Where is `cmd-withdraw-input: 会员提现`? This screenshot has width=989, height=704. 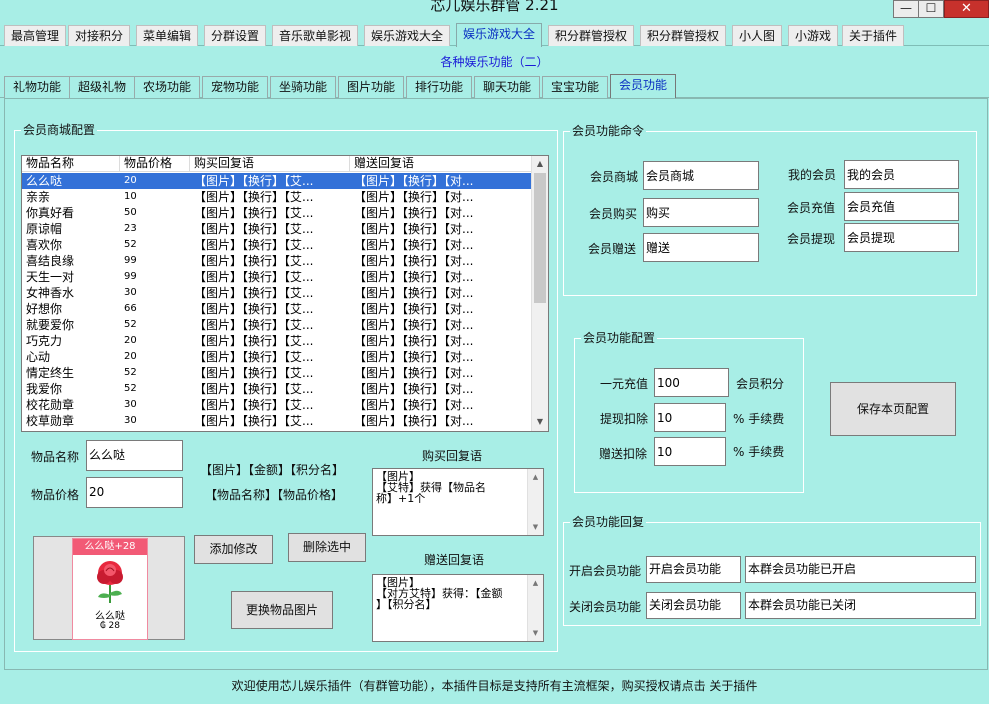
cmd-withdraw-input: 会员提现 is located at coordinates (901, 237).